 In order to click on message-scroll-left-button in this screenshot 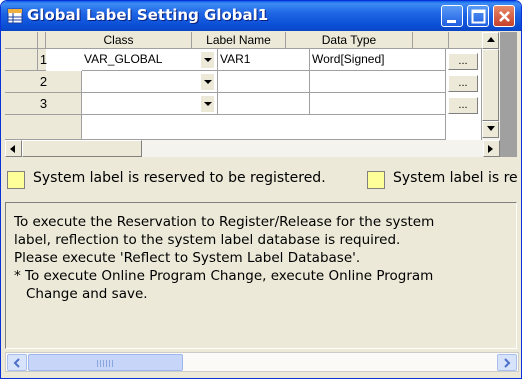, I will do `click(17, 362)`.